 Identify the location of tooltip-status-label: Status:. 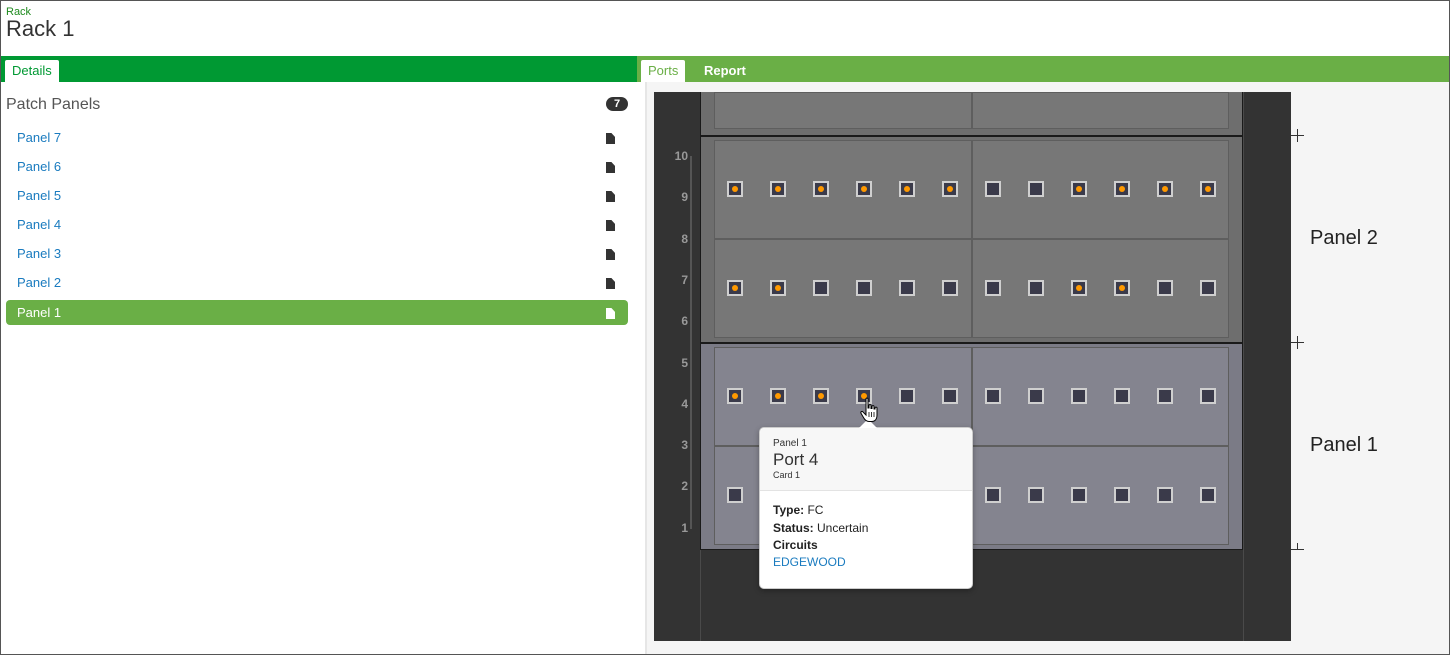
(793, 528).